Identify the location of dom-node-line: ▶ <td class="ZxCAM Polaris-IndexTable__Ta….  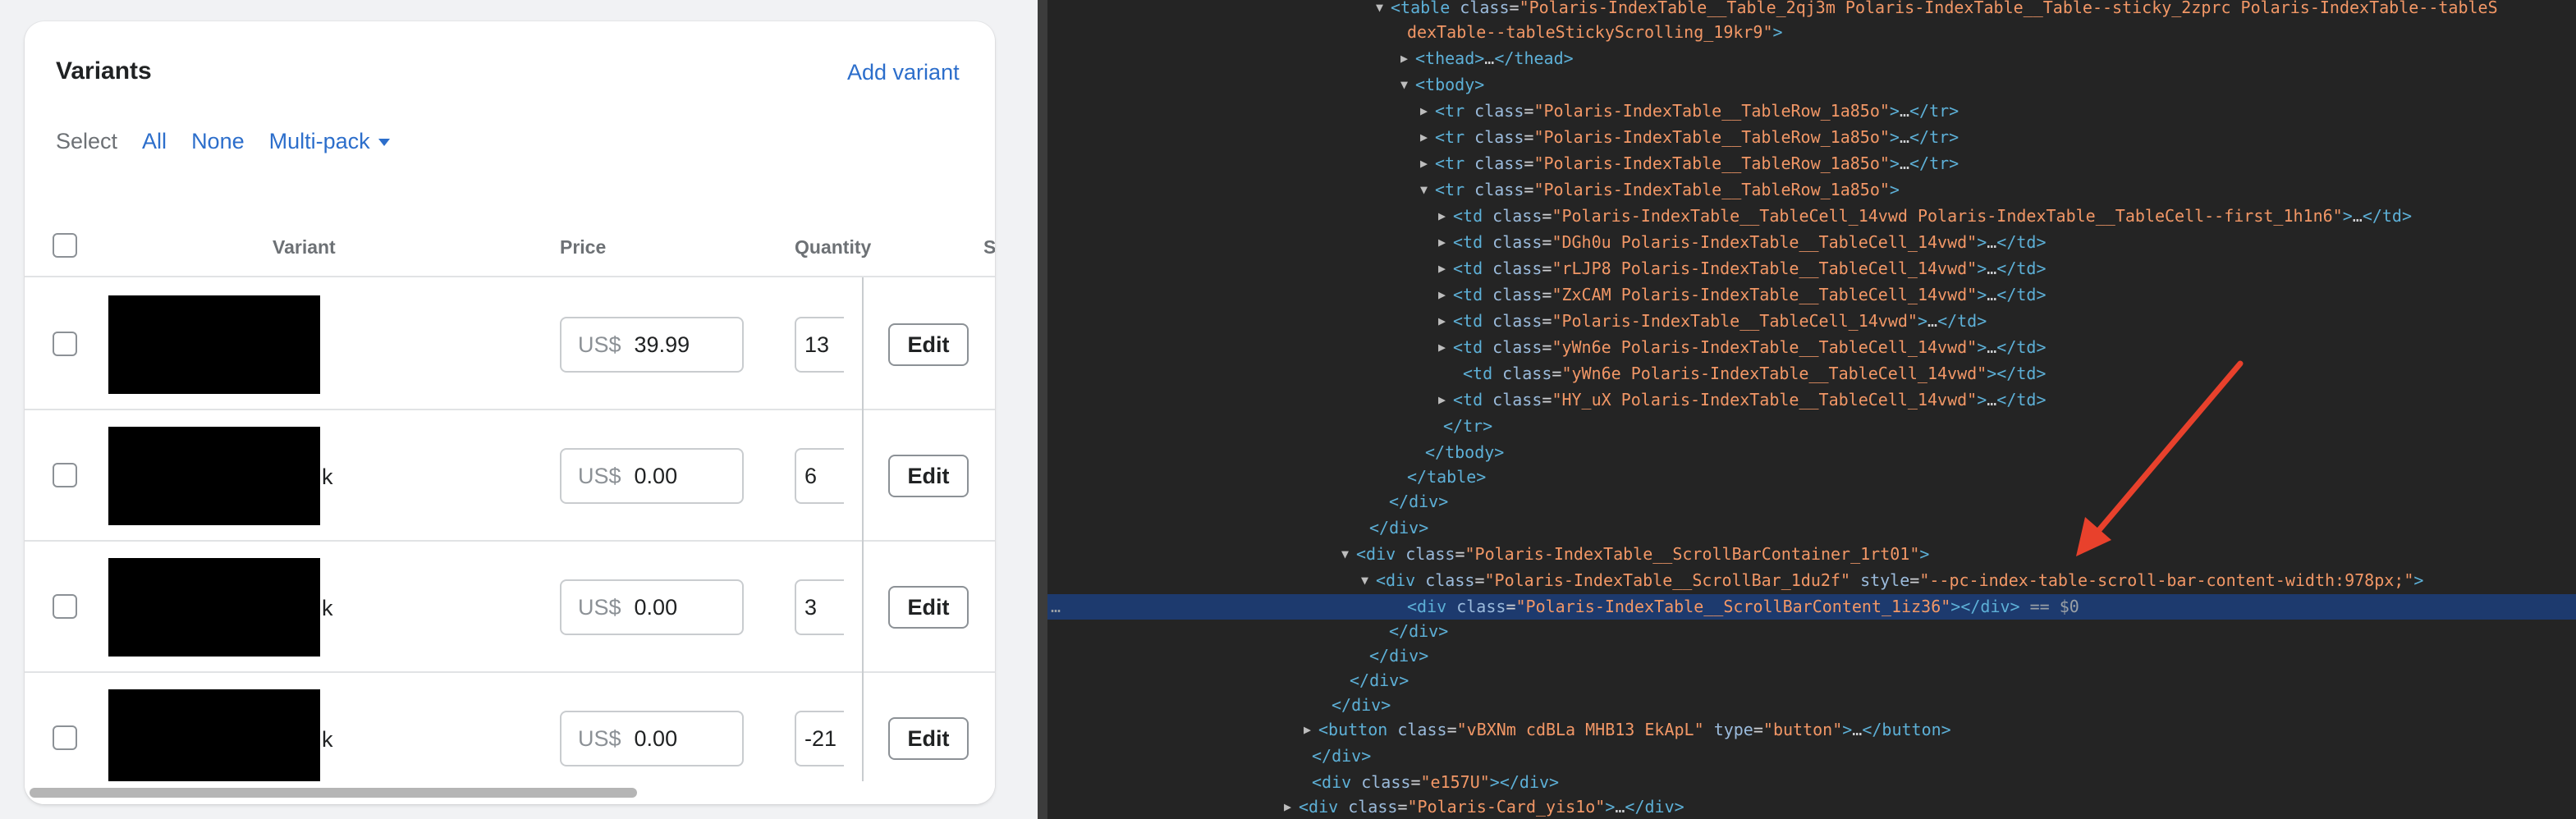
(1811, 295).